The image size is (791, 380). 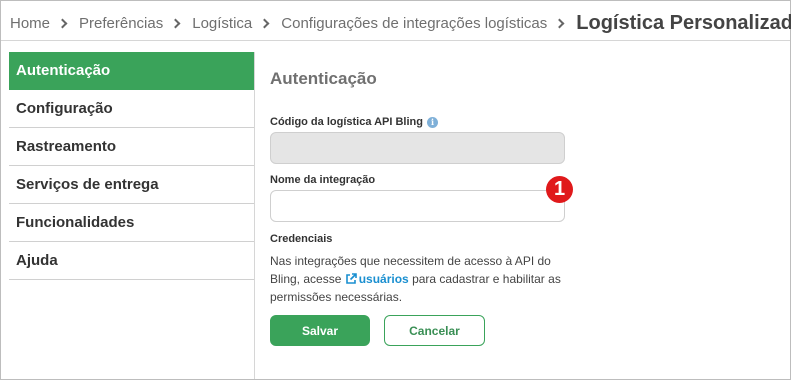 I want to click on code-field-label: Código da logística API Bling i, so click(x=354, y=122).